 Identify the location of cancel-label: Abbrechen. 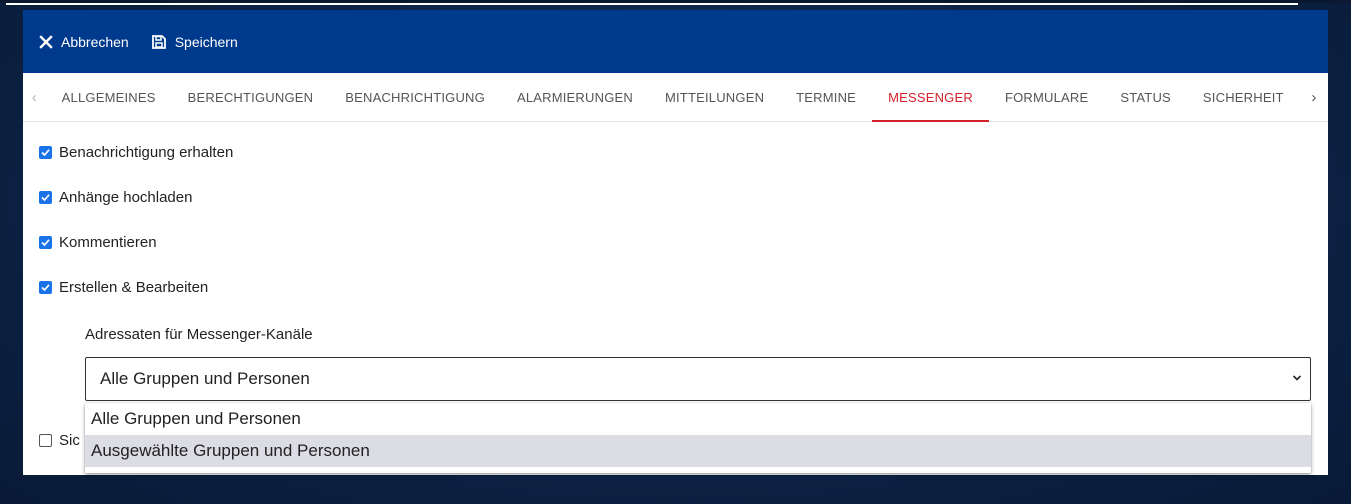
(95, 41).